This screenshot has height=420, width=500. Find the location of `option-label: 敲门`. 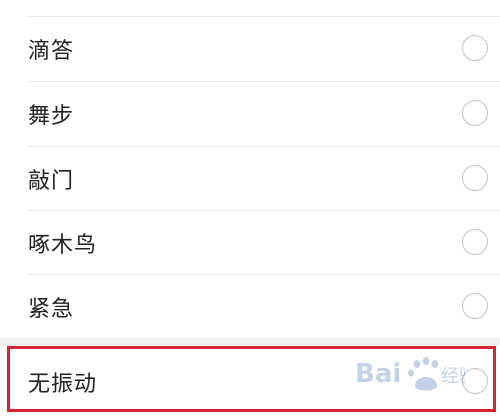

option-label: 敲门 is located at coordinates (51, 181).